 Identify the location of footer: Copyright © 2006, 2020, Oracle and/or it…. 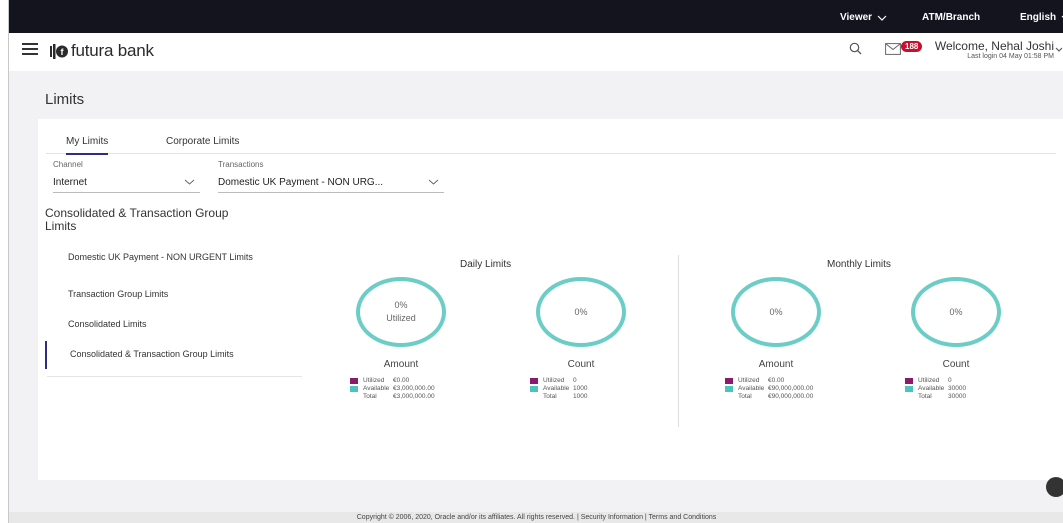
(536, 517).